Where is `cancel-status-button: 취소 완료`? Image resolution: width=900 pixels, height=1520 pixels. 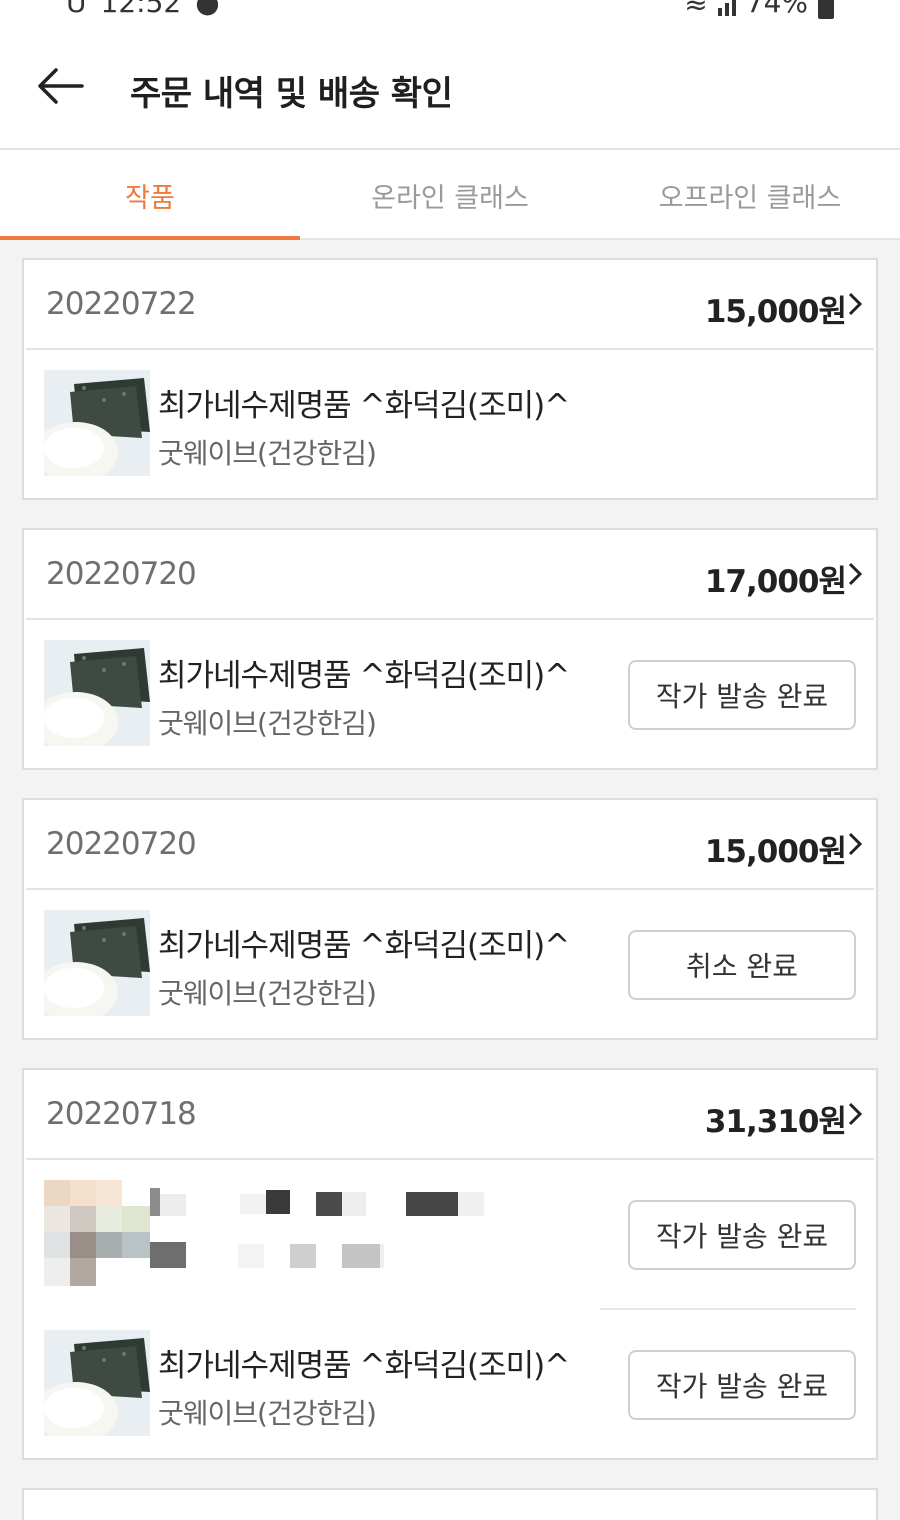 cancel-status-button: 취소 완료 is located at coordinates (742, 965).